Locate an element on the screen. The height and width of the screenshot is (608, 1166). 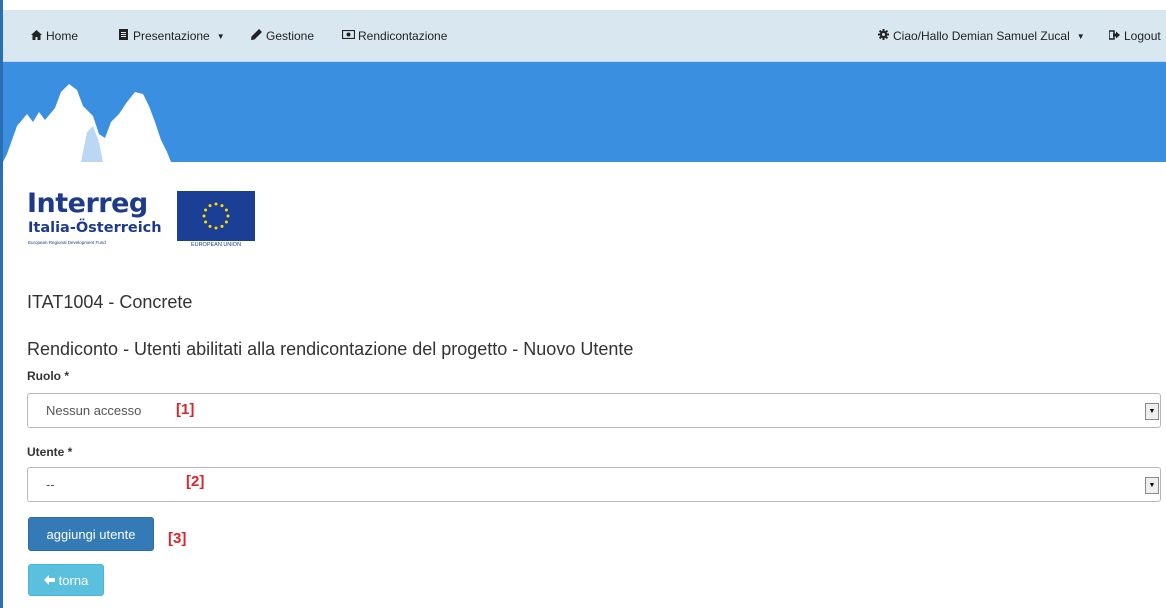
utente-selected-value: -- is located at coordinates (50, 484).